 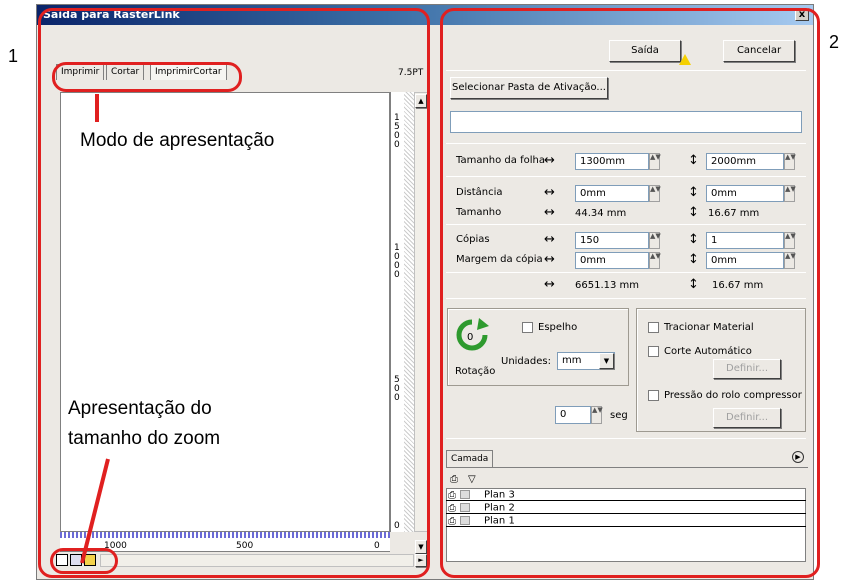 I want to click on highlight-tabs, so click(x=147, y=77).